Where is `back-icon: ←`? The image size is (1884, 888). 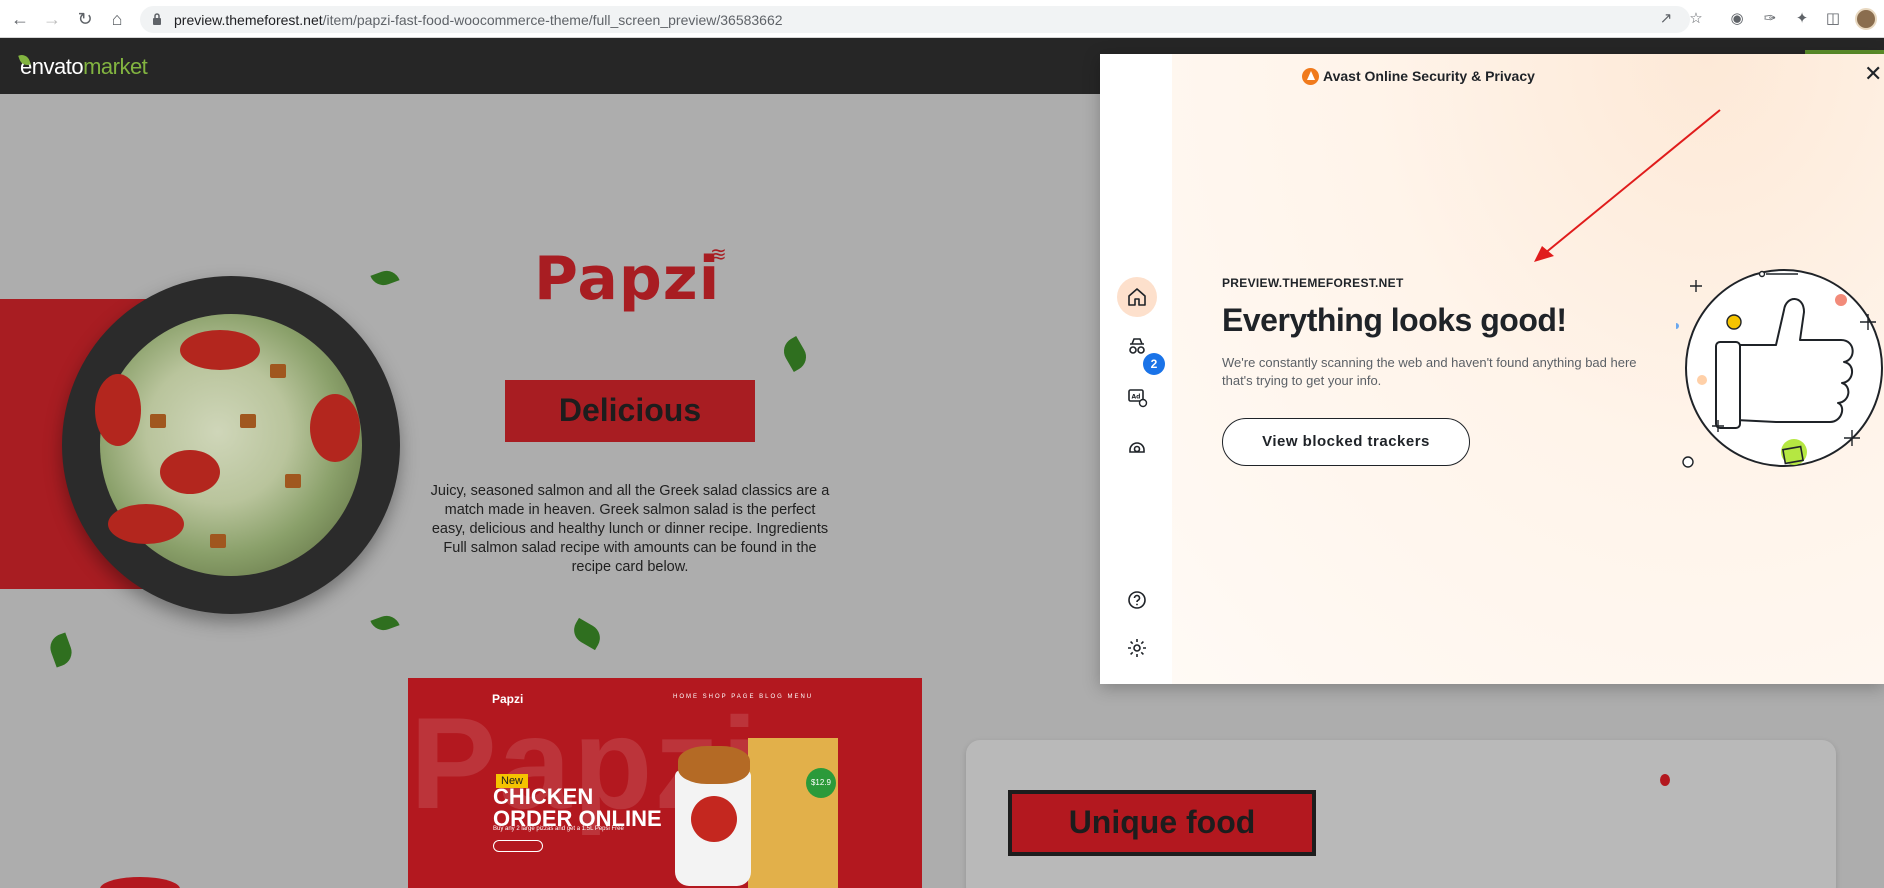 back-icon: ← is located at coordinates (20, 19).